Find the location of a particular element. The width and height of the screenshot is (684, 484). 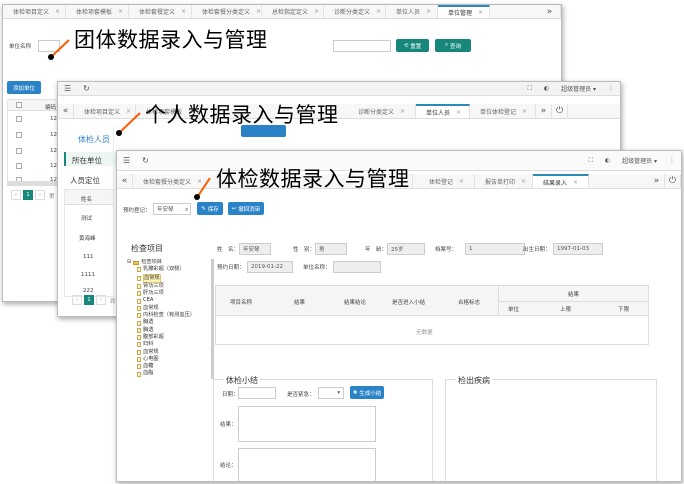

tab-item-active: 单位人员 × is located at coordinates (443, 111).